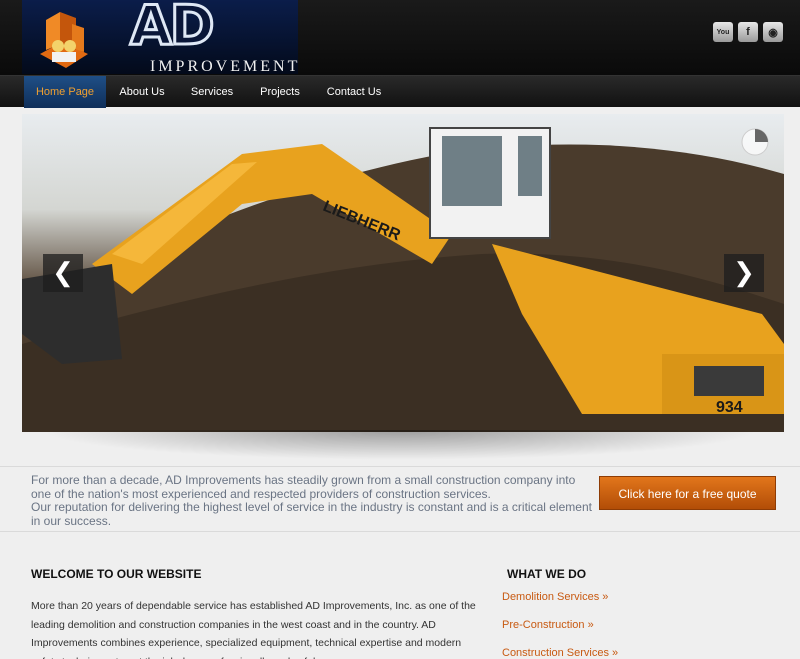 Image resolution: width=800 pixels, height=659 pixels. I want to click on nav-services: Services, so click(212, 92).